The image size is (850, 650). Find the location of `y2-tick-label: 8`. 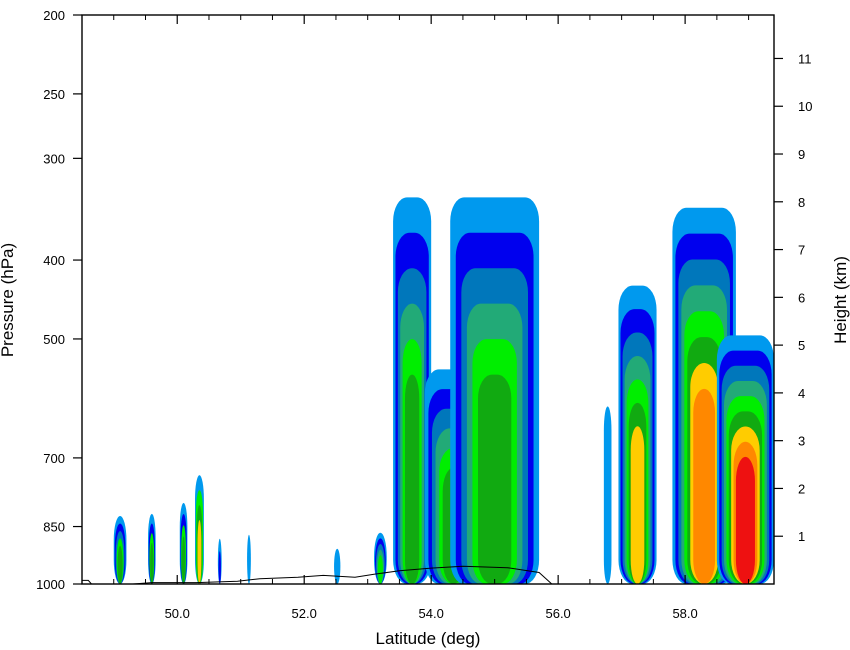

y2-tick-label: 8 is located at coordinates (801, 202).